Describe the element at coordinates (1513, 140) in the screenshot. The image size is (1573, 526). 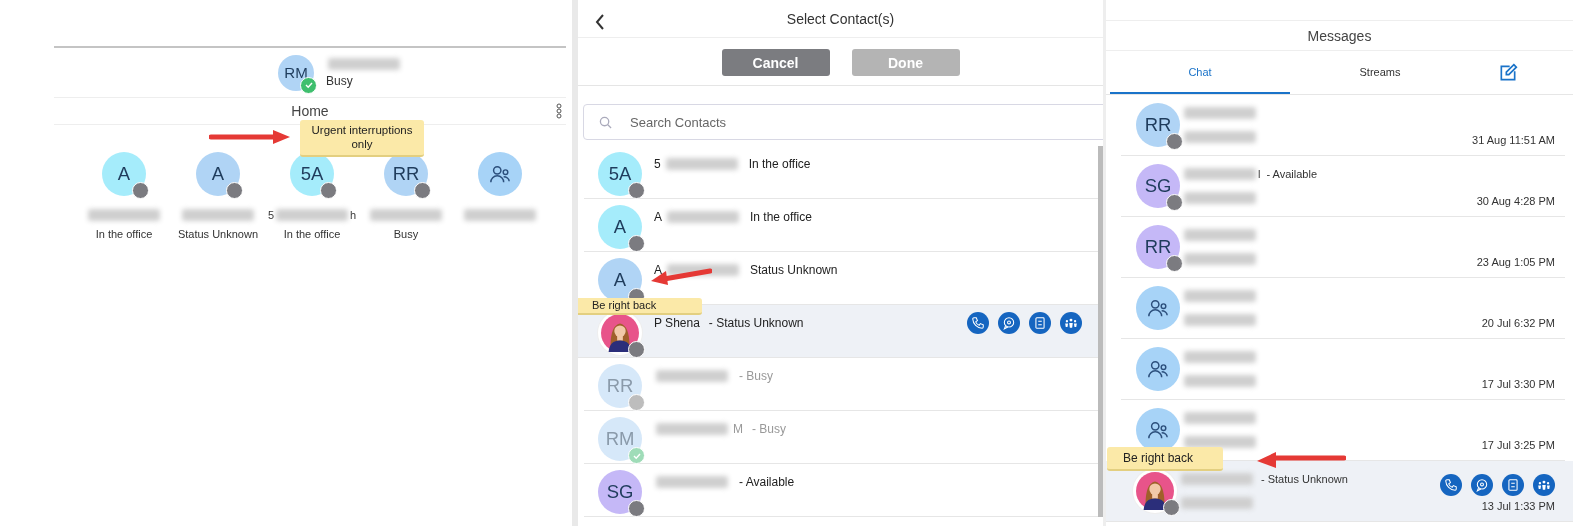
I see `timestamp: 31 Aug 11:51 AM` at that location.